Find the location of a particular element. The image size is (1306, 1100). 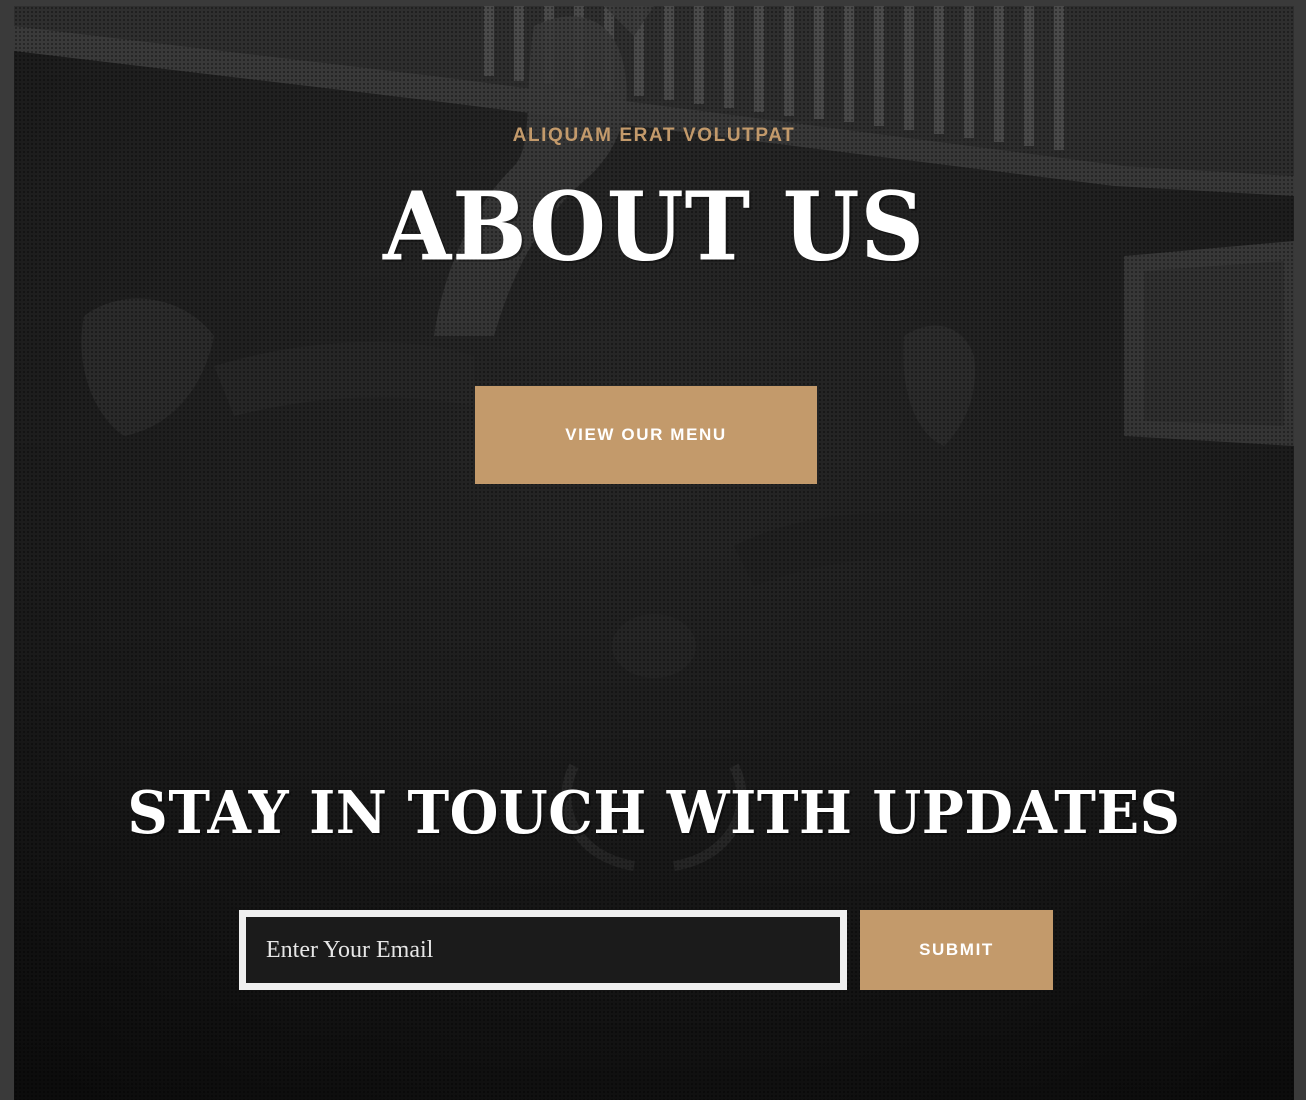

email-input is located at coordinates (543, 950).